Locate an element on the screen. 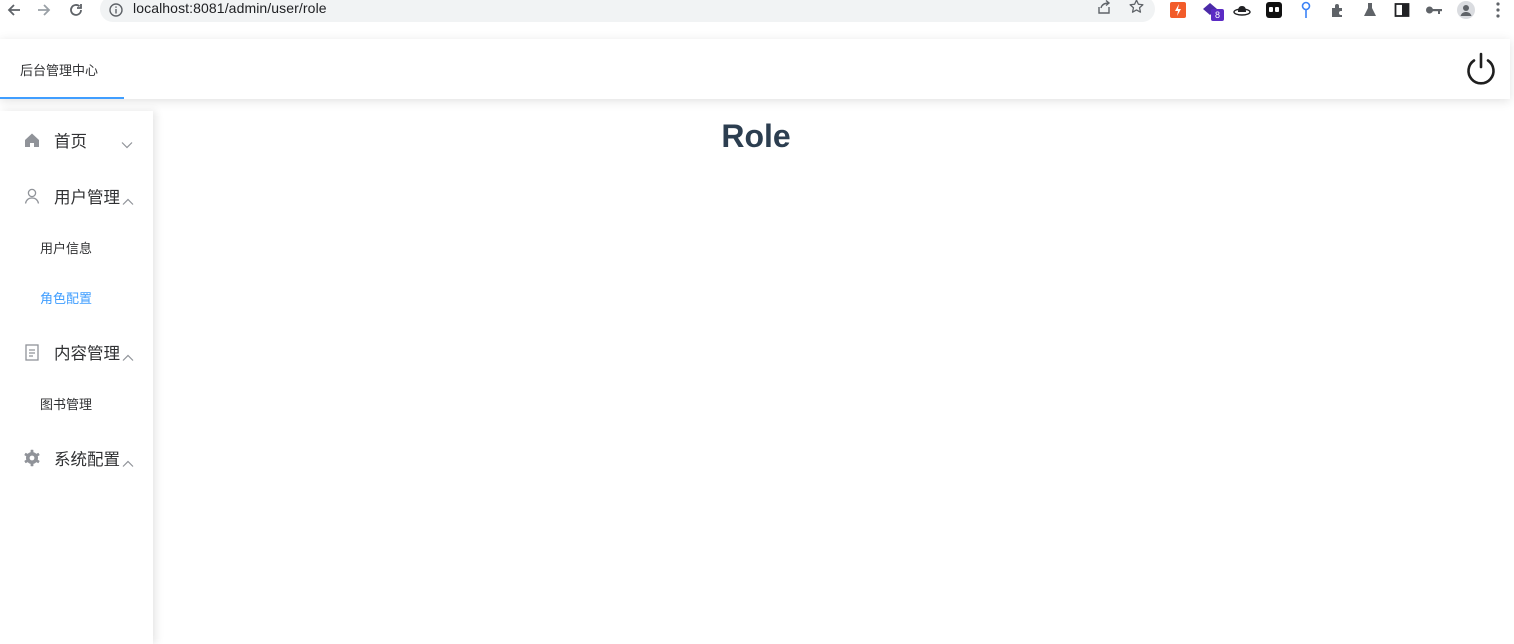  gear-icon is located at coordinates (32, 458).